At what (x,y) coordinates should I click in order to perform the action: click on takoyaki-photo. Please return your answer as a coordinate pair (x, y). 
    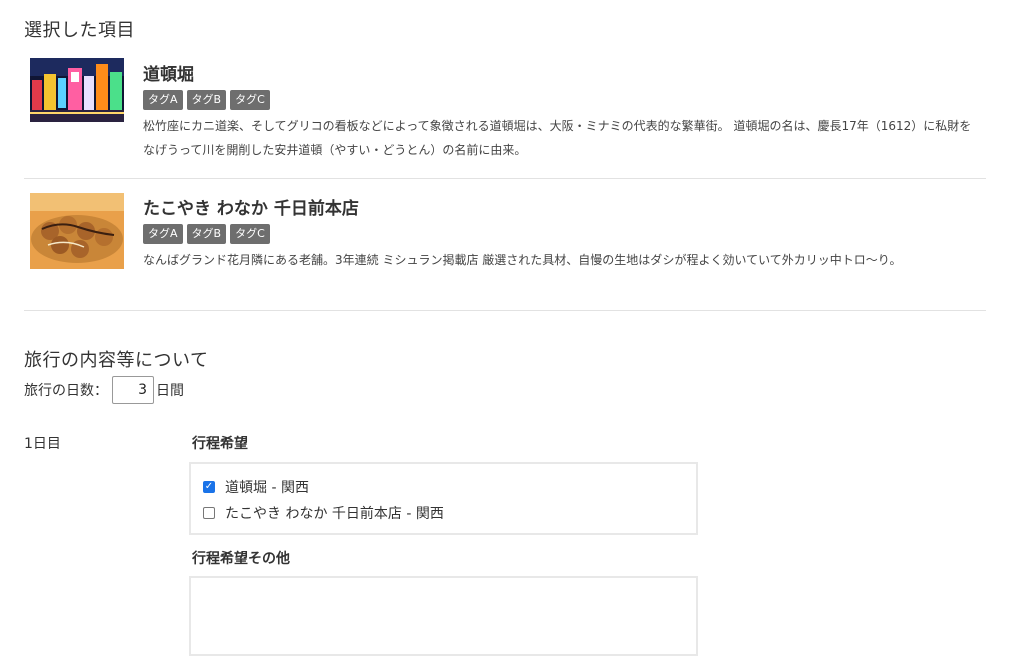
    Looking at the image, I should click on (77, 231).